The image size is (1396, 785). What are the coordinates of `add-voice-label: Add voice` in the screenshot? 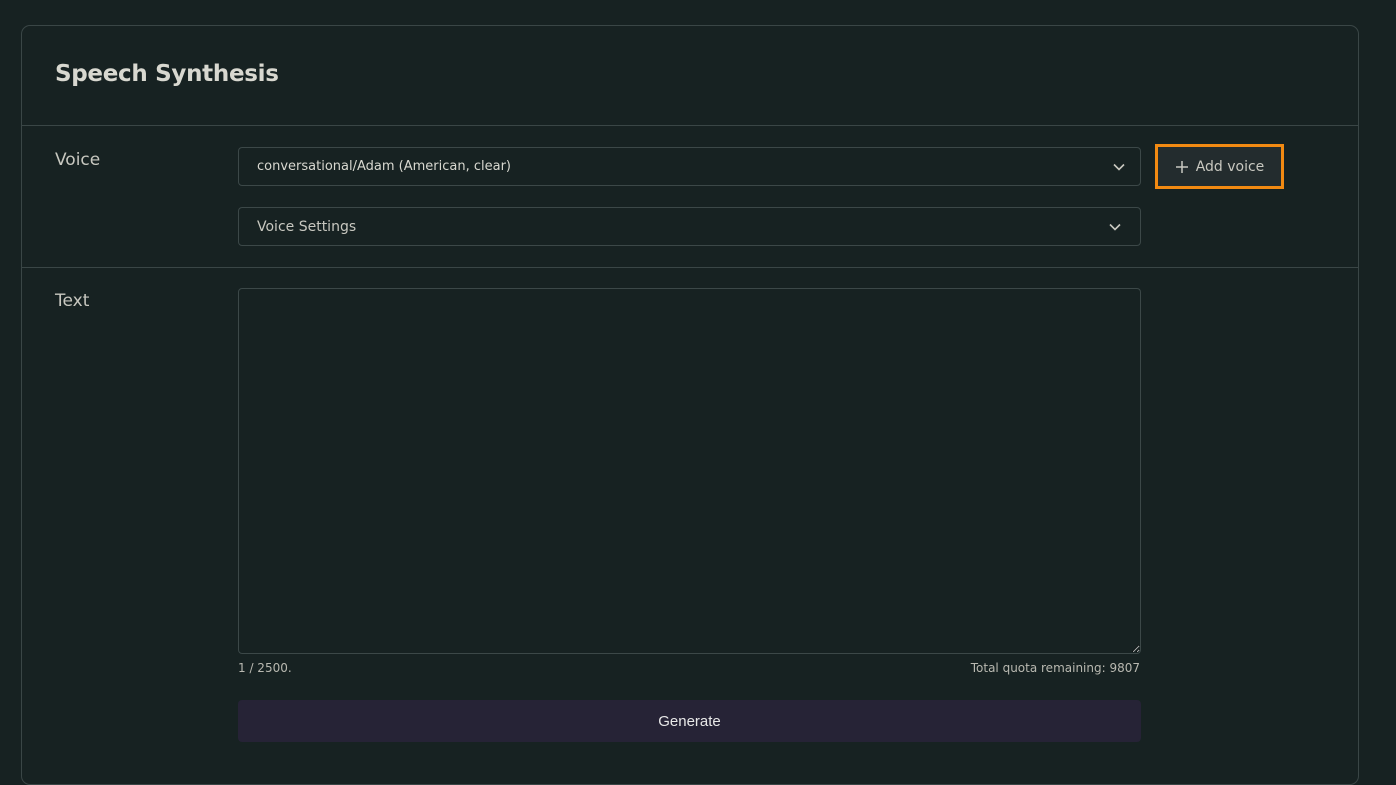 It's located at (1230, 166).